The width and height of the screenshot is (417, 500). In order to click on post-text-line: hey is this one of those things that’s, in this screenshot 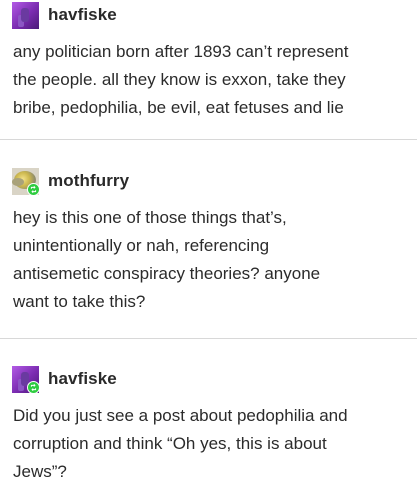, I will do `click(150, 217)`.